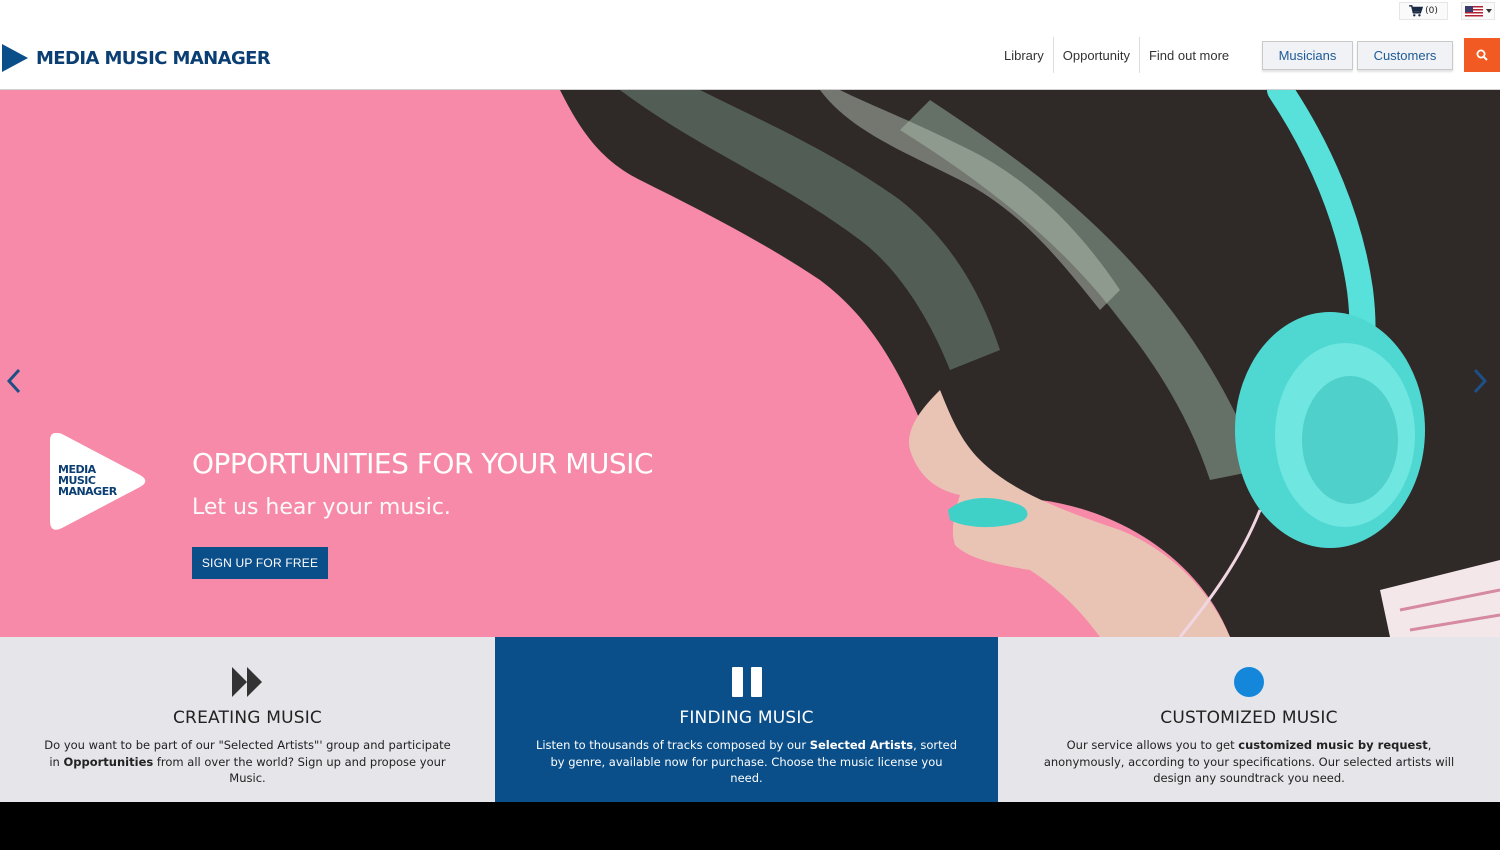  I want to click on search-icon, so click(1482, 55).